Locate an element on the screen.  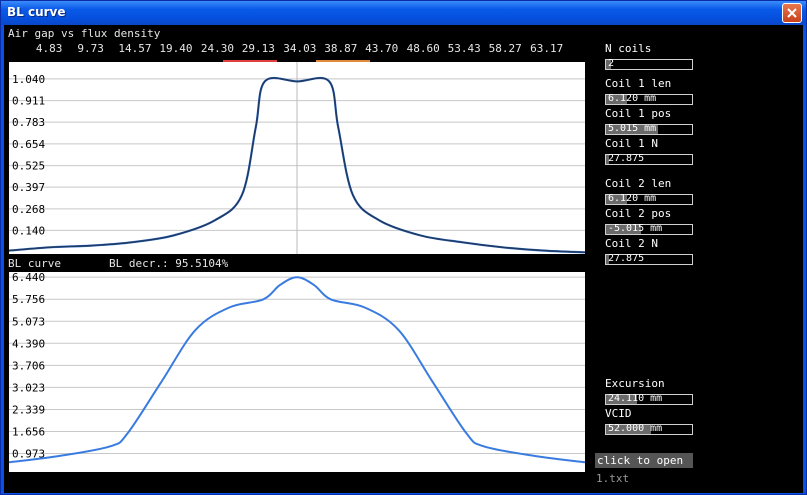
excursion-field: 24.110 mm is located at coordinates (649, 399).